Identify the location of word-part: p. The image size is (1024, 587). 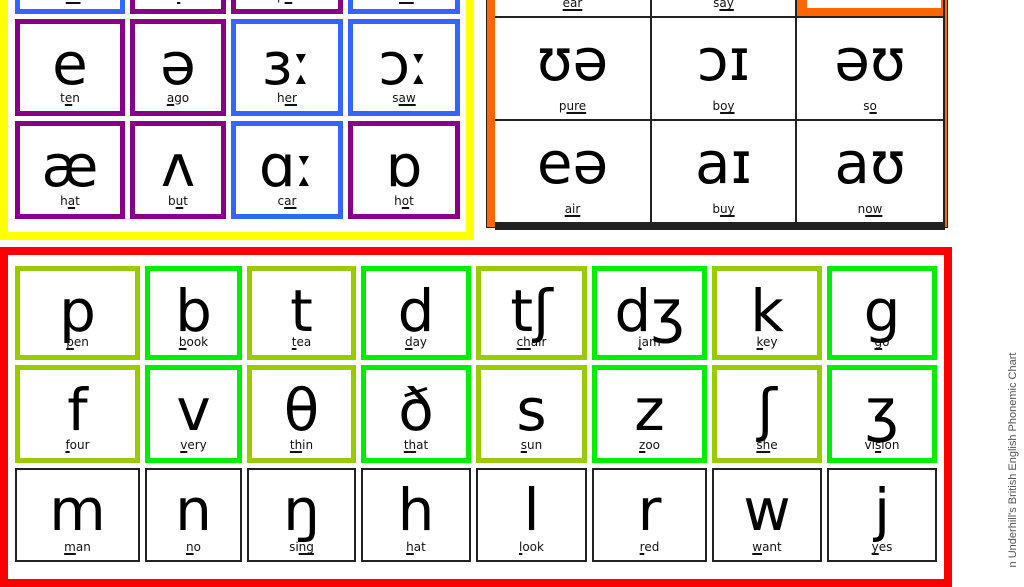
(281, 1).